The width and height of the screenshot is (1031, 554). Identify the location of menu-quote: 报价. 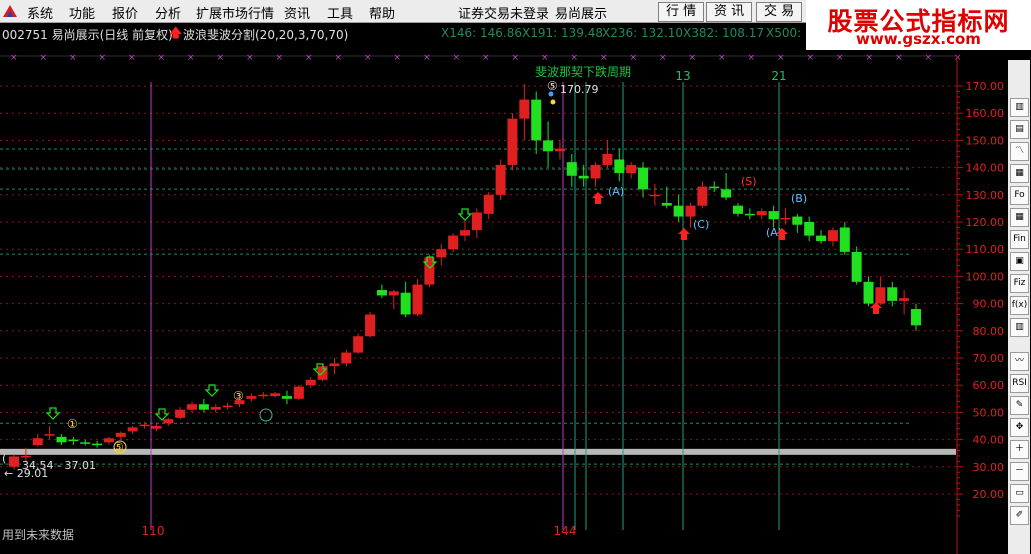
(125, 12).